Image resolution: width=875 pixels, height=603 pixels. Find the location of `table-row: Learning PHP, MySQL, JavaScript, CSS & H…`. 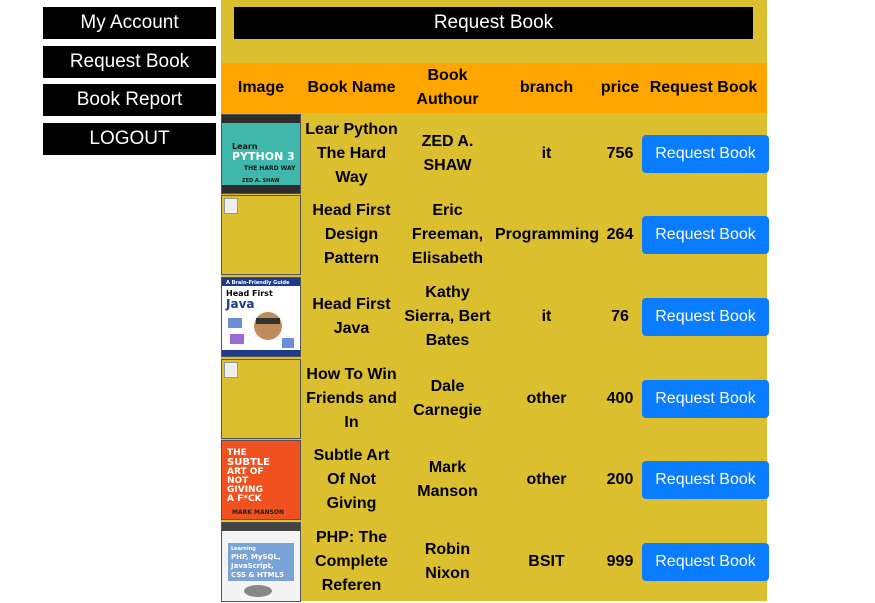

table-row: Learning PHP, MySQL, JavaScript, CSS & H… is located at coordinates (495, 562).